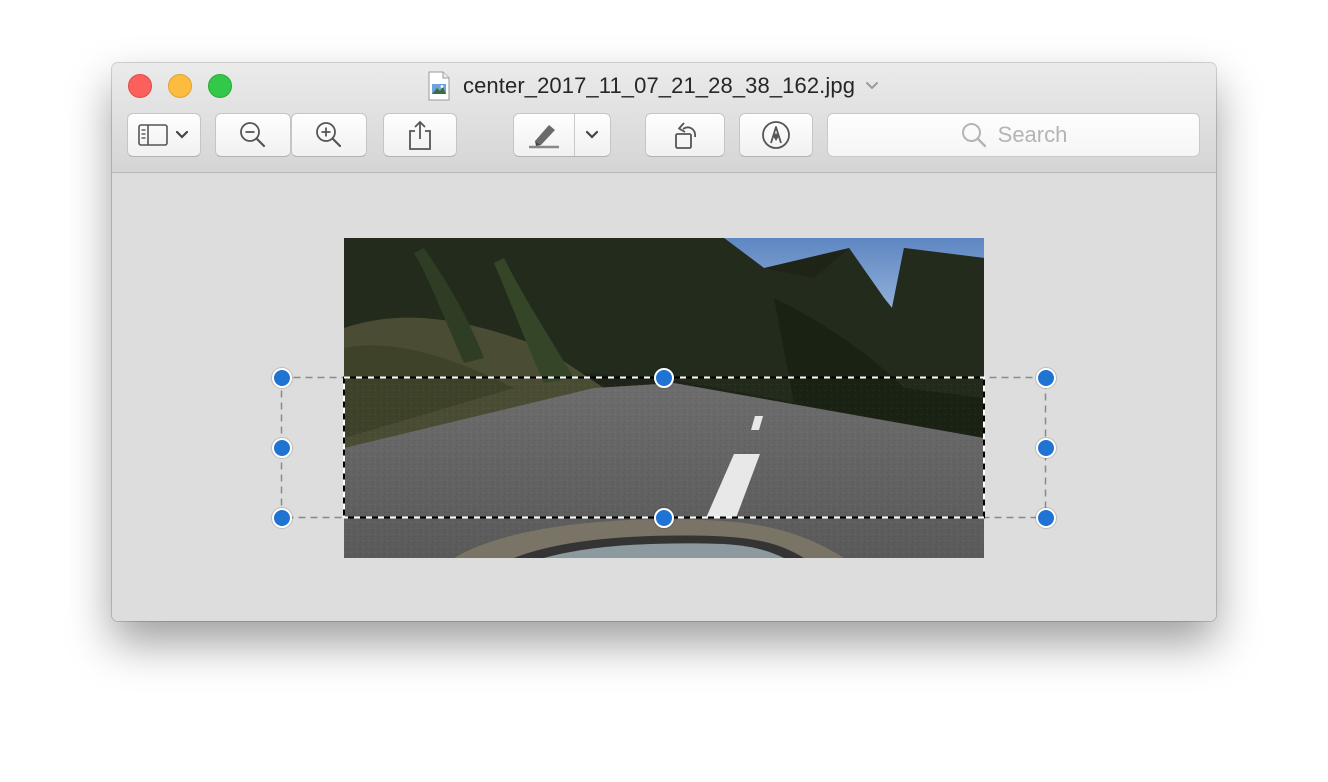 The height and width of the screenshot is (782, 1328). What do you see at coordinates (282, 518) in the screenshot?
I see `selection-handle-bottom-left` at bounding box center [282, 518].